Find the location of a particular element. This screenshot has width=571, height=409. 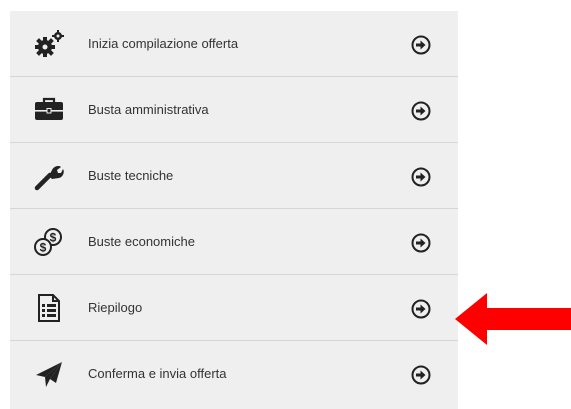

menu-item-label: Buste economiche is located at coordinates (141, 241).